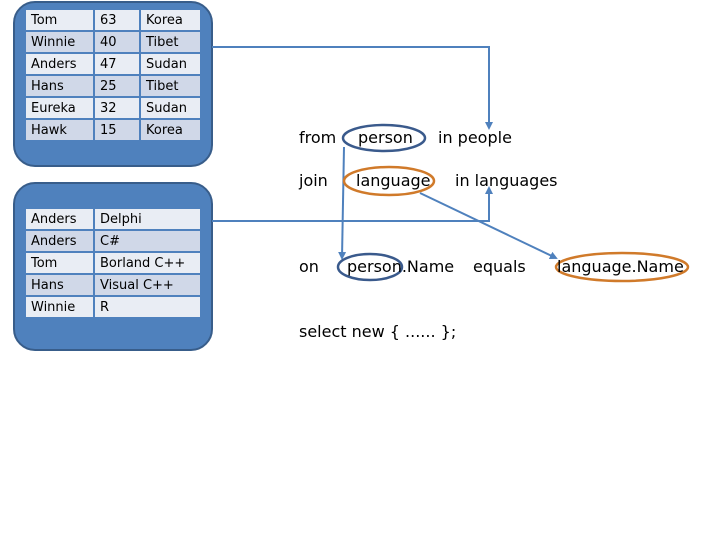  What do you see at coordinates (318, 137) in the screenshot?
I see `from-keyword: from` at bounding box center [318, 137].